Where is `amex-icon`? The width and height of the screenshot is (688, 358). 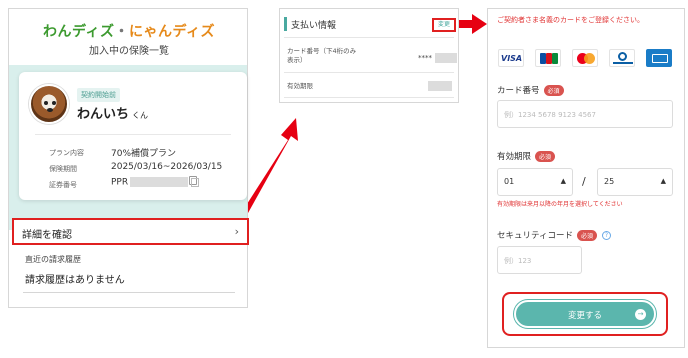 amex-icon is located at coordinates (659, 58).